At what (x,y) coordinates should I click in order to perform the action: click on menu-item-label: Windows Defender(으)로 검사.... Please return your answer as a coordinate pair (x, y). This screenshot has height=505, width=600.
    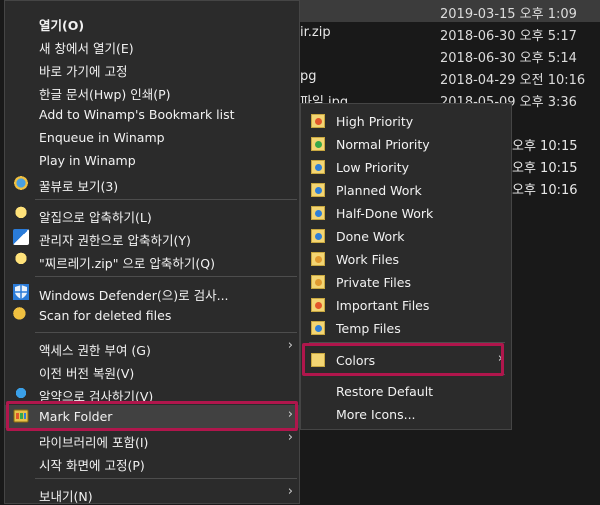
    Looking at the image, I should click on (134, 295).